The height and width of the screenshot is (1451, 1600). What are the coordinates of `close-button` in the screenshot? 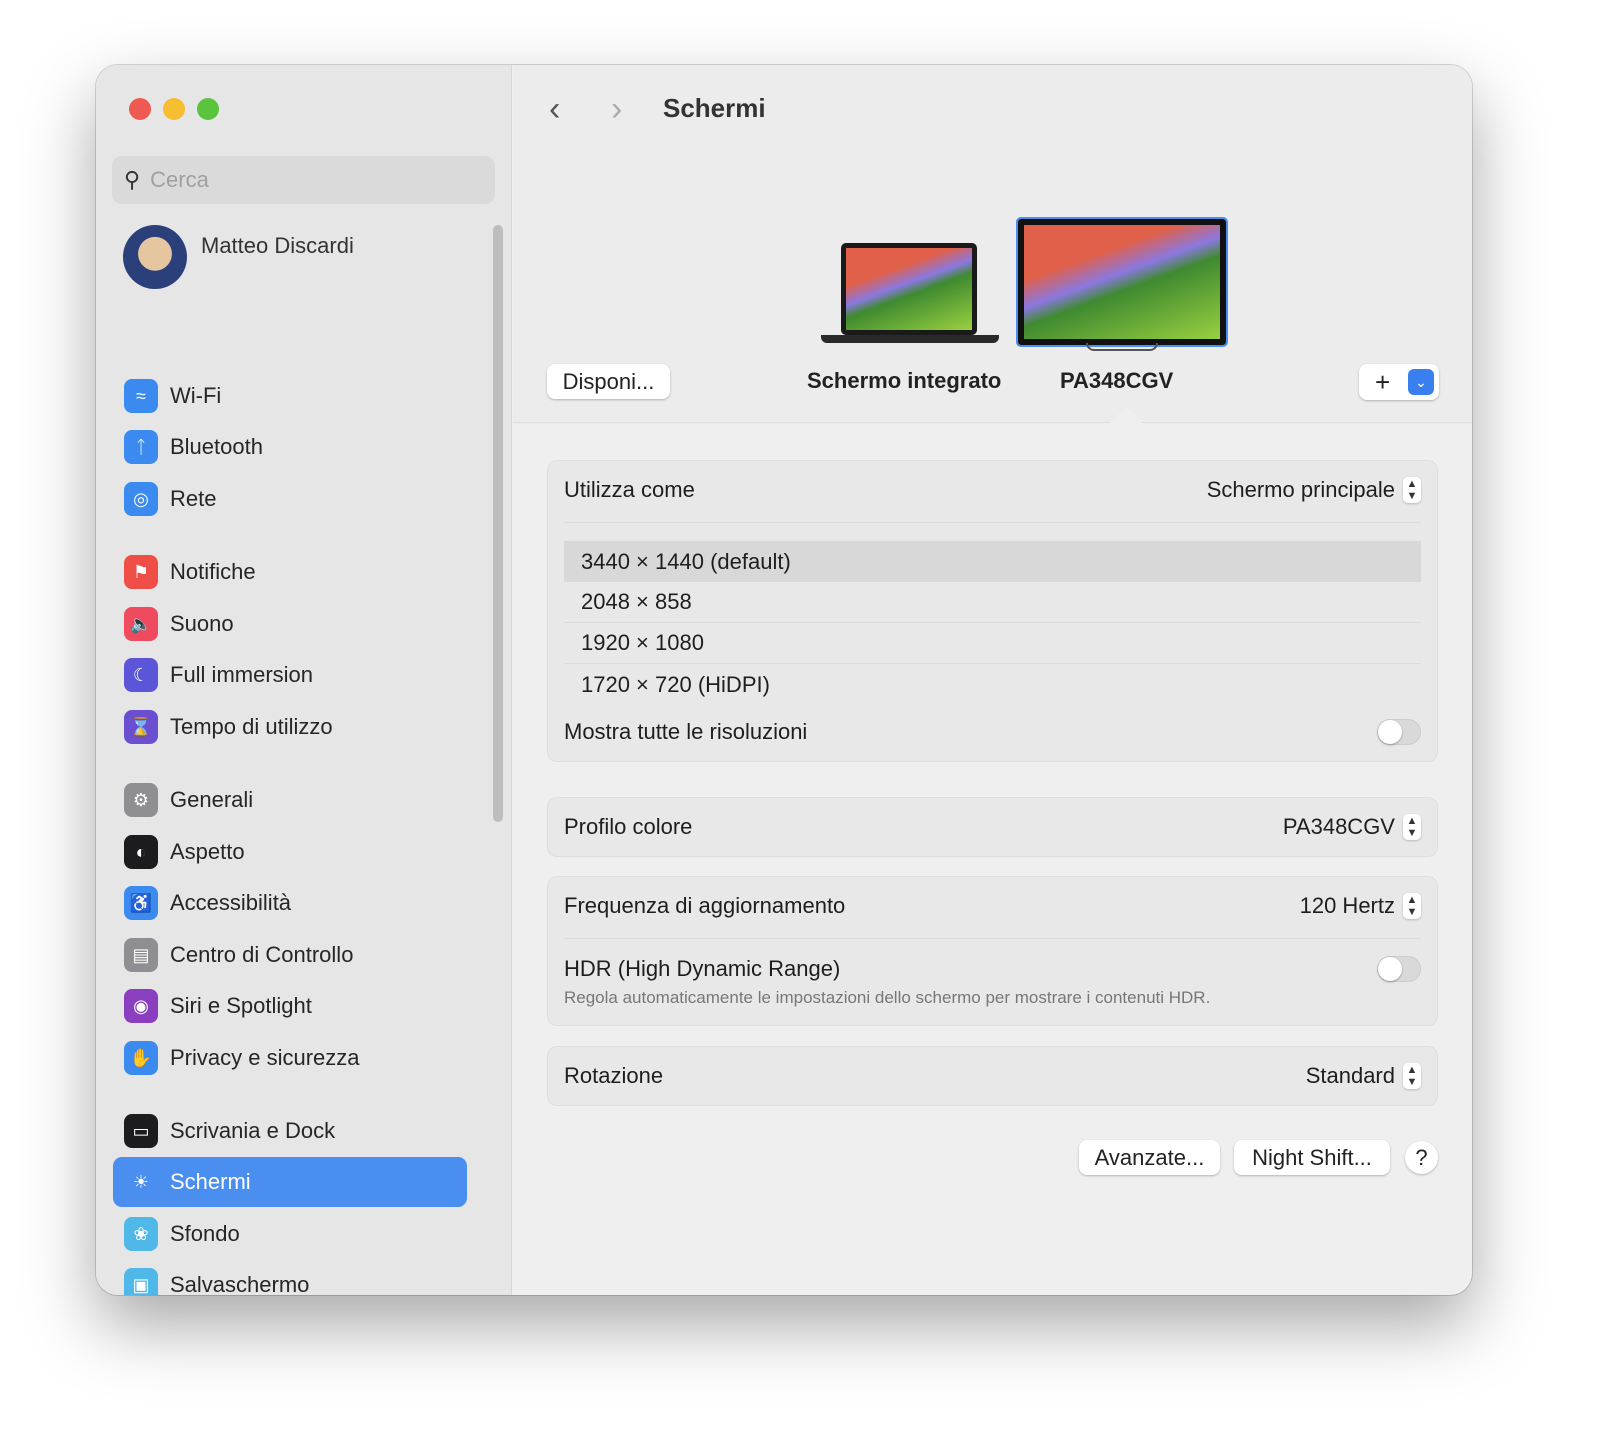 It's located at (140, 109).